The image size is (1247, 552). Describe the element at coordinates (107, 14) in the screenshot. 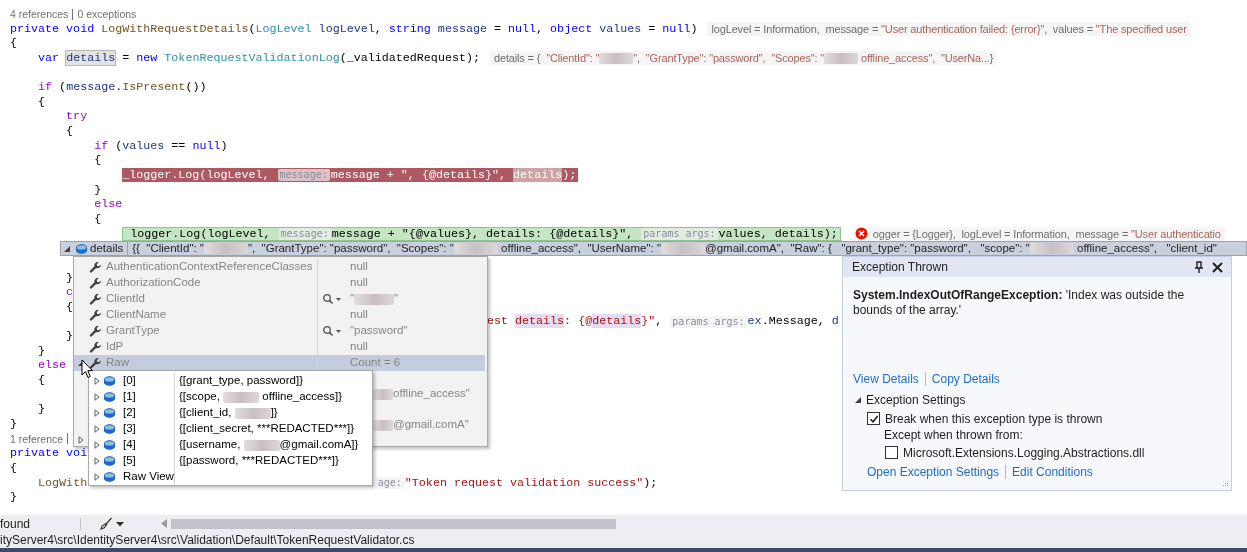

I see `codelens-link: 0 exceptions` at that location.